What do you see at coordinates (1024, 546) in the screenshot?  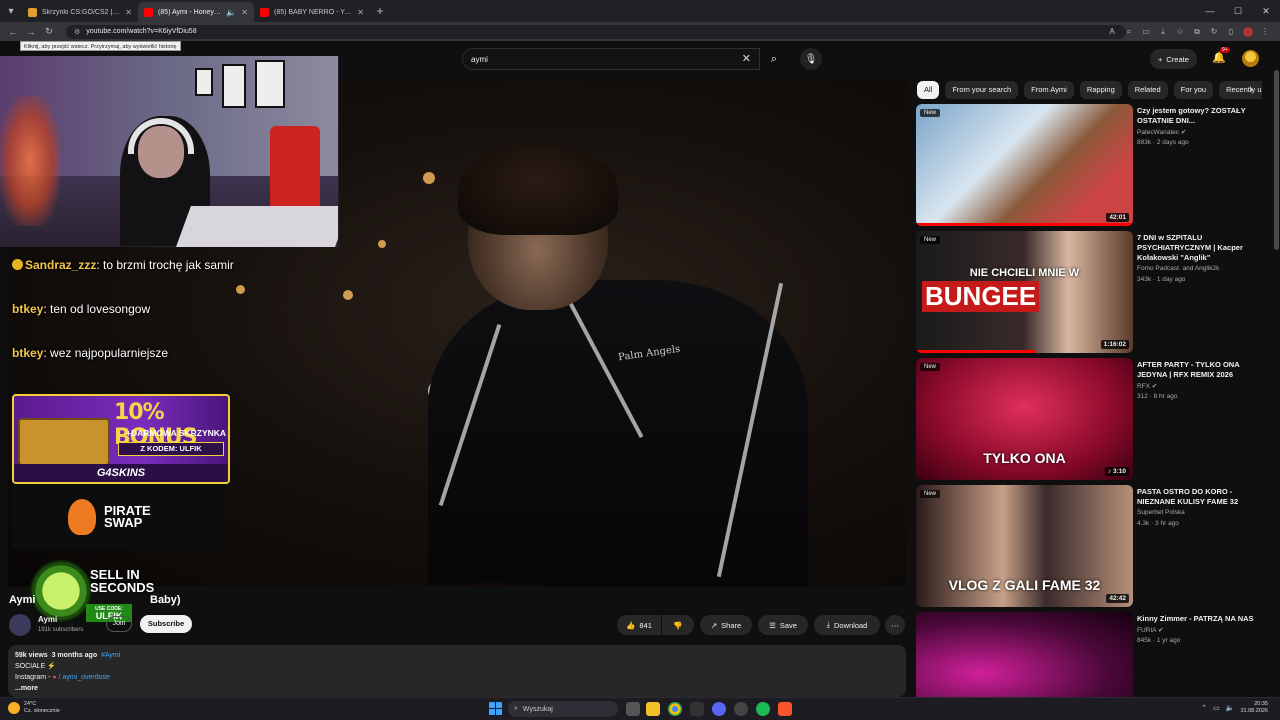 I see `video-thumbnail: VLOG Z GALI FAME 32 New 42:42` at bounding box center [1024, 546].